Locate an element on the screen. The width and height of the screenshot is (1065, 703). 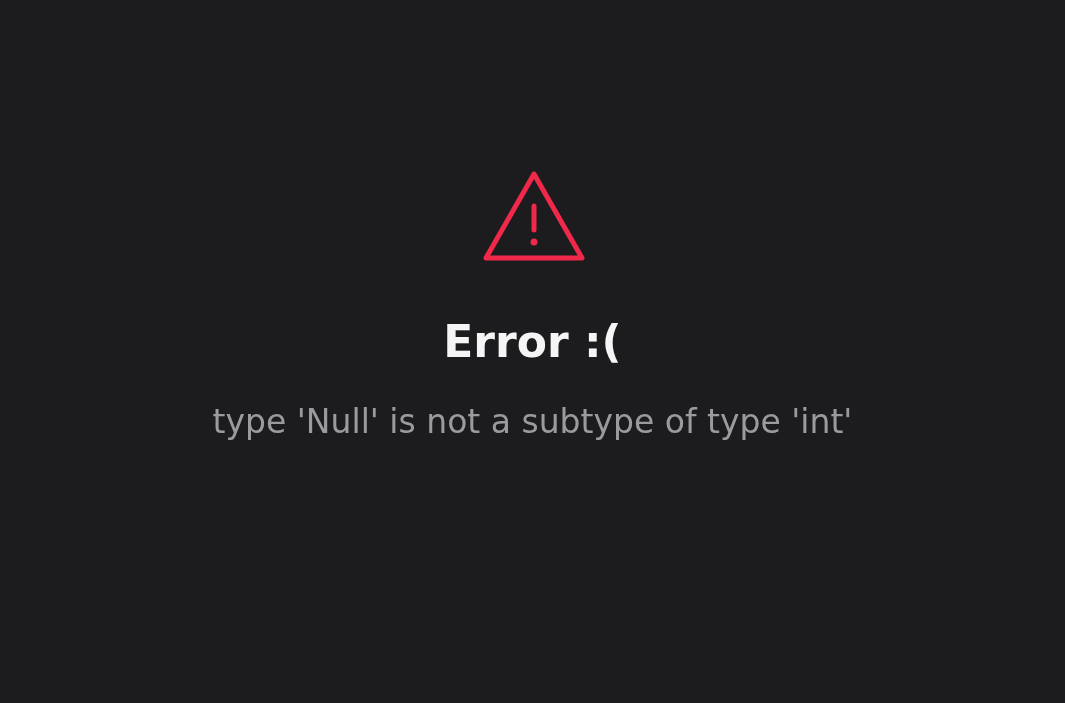
error-message: type 'Null' is not a subtype of type 'int' is located at coordinates (532, 422).